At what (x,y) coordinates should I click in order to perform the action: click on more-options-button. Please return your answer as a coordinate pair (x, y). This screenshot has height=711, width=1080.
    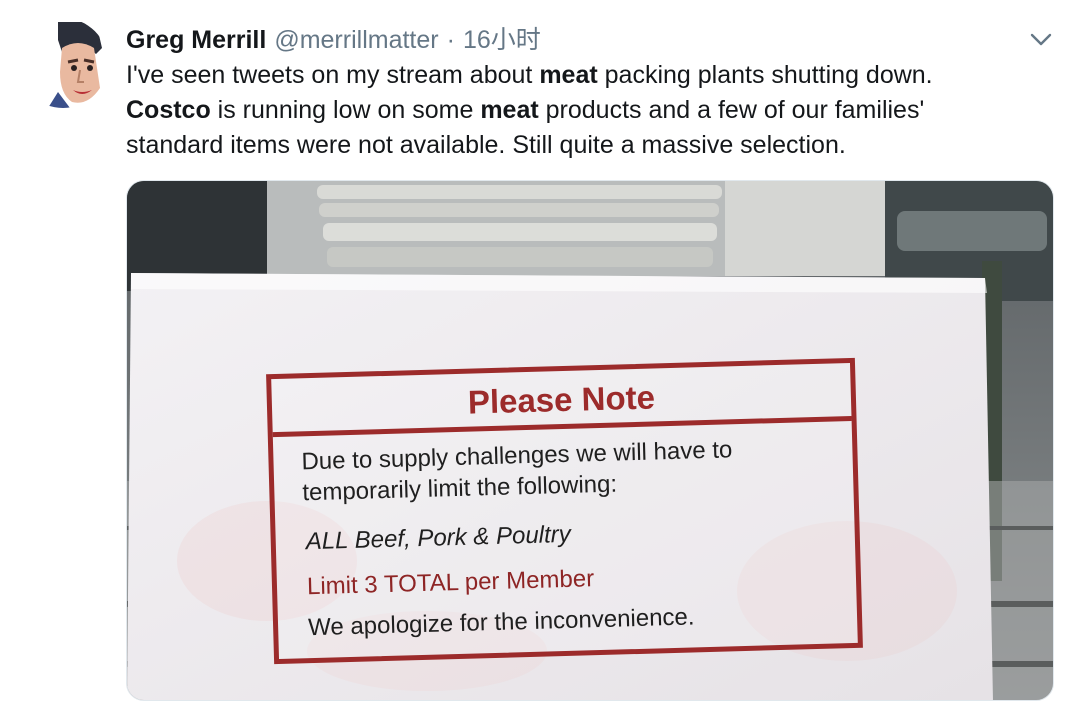
    Looking at the image, I should click on (1041, 39).